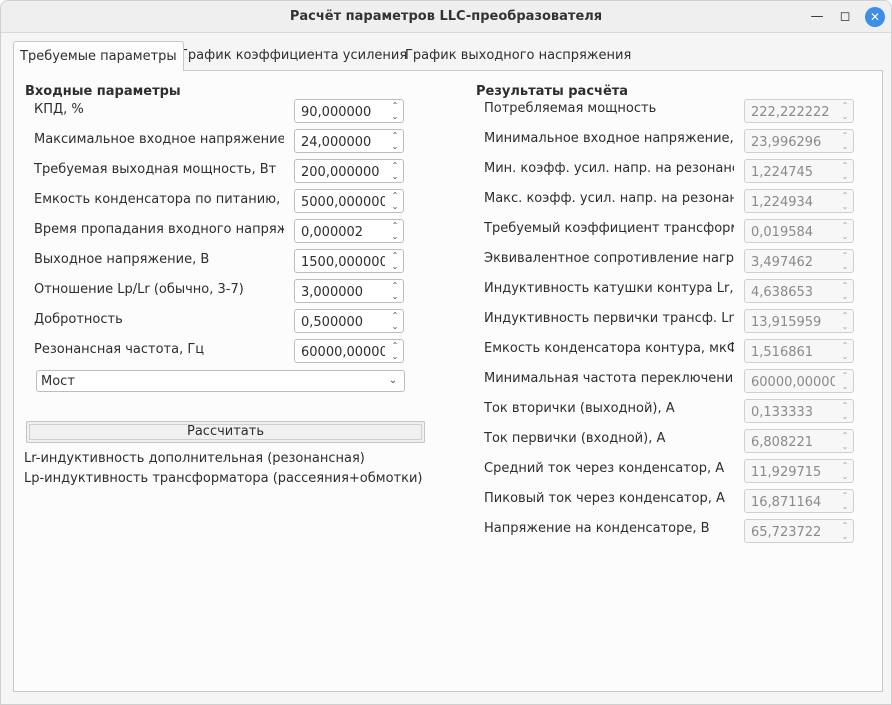 This screenshot has width=892, height=705. Describe the element at coordinates (570, 108) in the screenshot. I see `result-label: Потребляемая мощность` at that location.